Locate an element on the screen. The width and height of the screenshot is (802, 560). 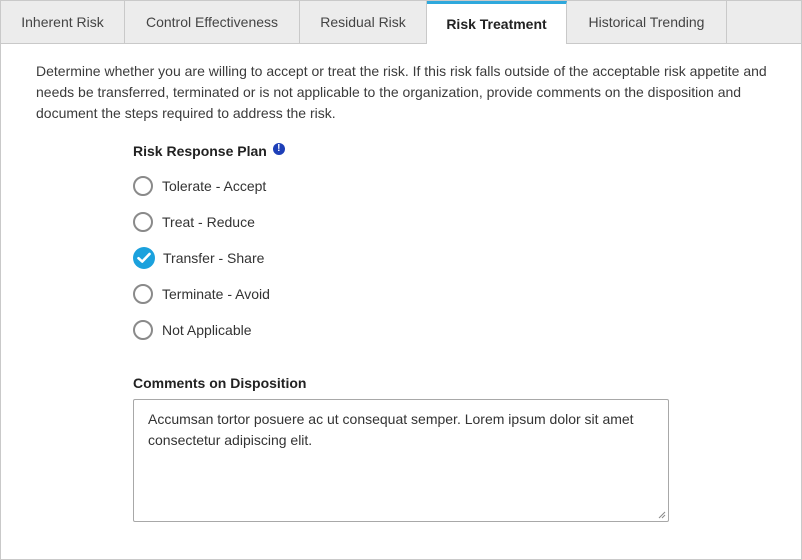
radio-option-treat-reduce: Treat - Reduce is located at coordinates (194, 222).